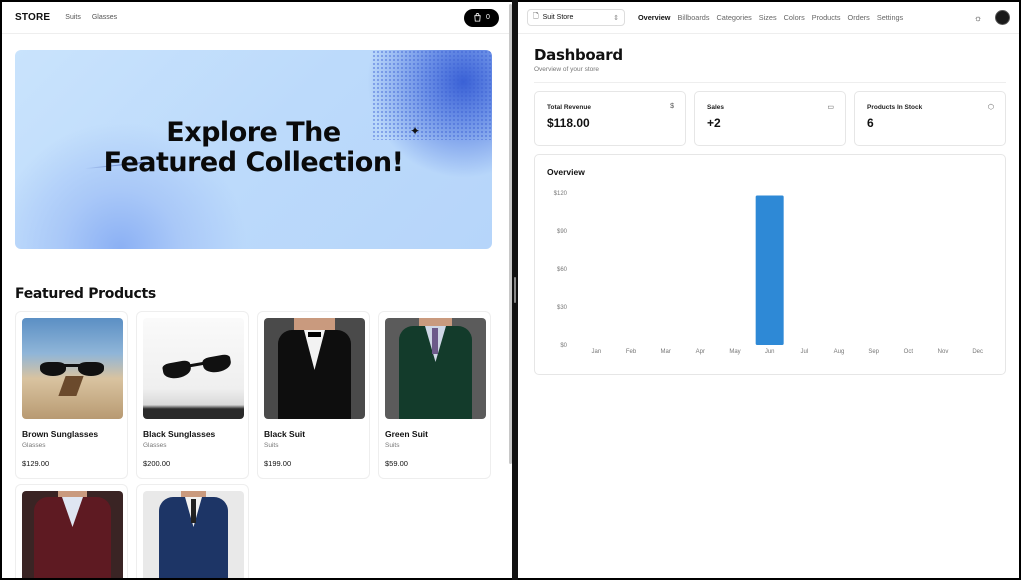 The height and width of the screenshot is (580, 1021). Describe the element at coordinates (578, 55) in the screenshot. I see `page-title: Dashboard` at that location.